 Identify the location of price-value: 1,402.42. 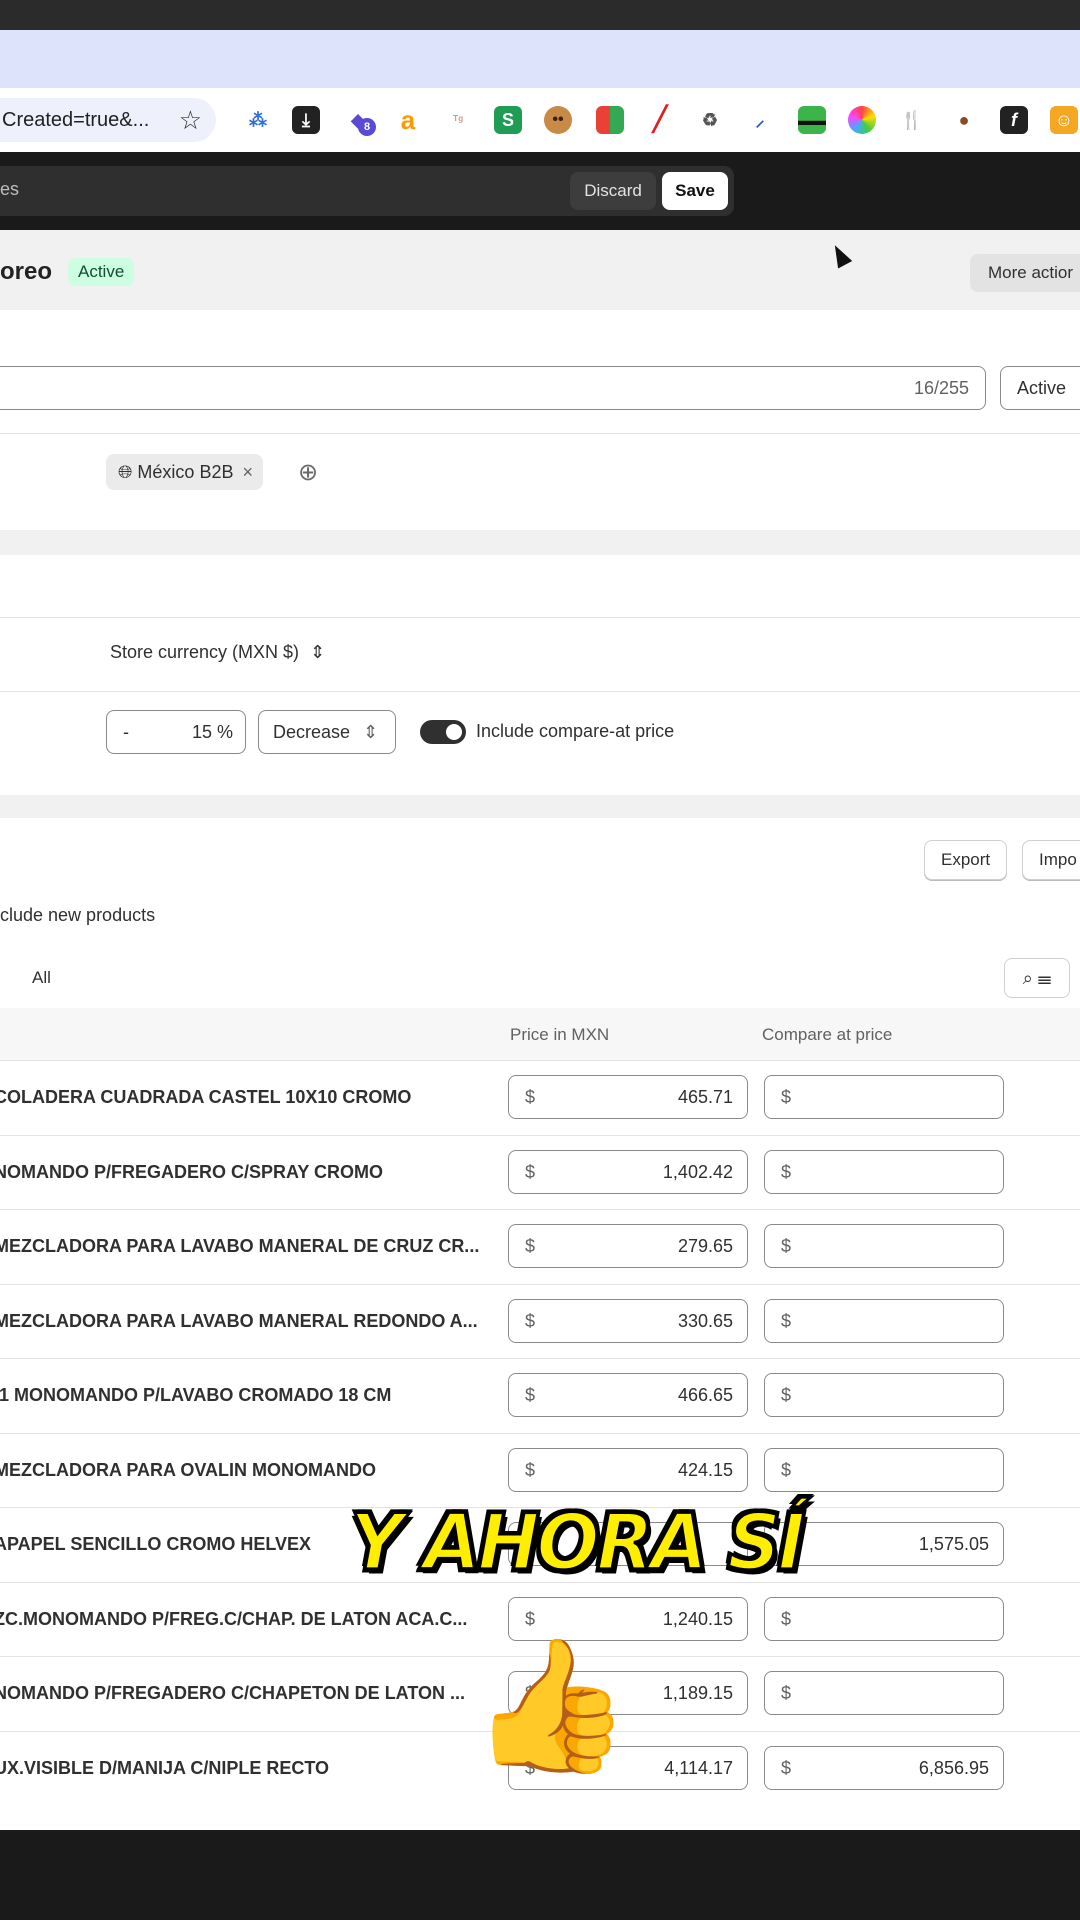
(697, 1171).